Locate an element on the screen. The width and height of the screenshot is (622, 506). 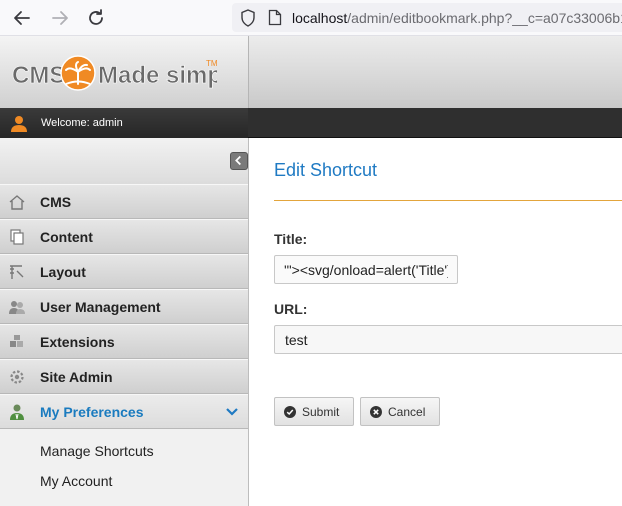
svg-text: CMS is located at coordinates (38, 75).